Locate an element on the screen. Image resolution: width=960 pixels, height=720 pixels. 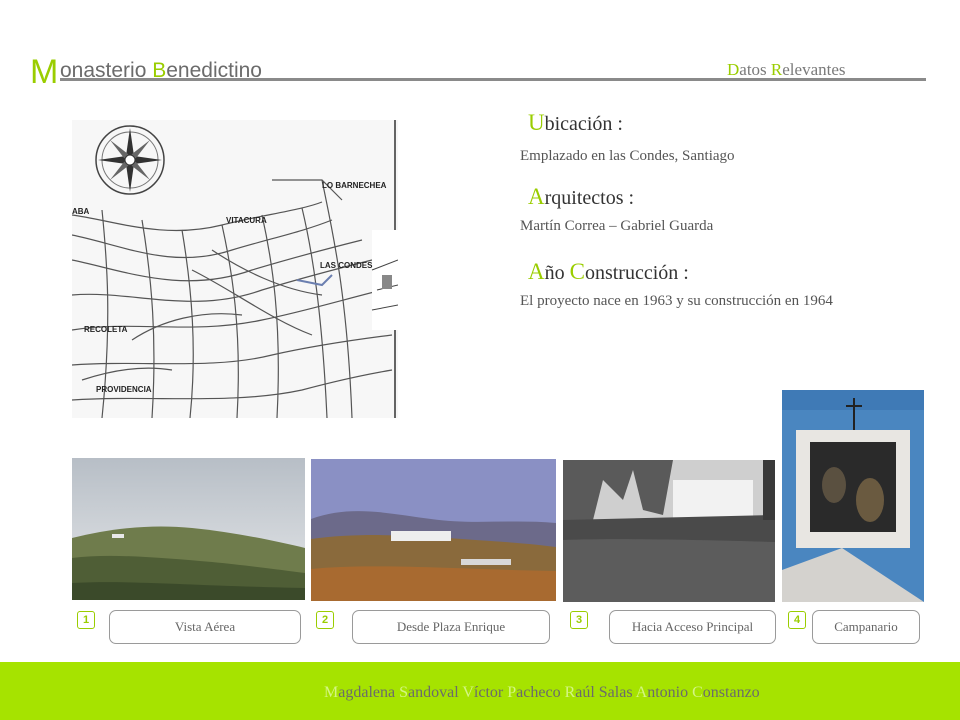
photo-acceso-principal is located at coordinates (669, 531).